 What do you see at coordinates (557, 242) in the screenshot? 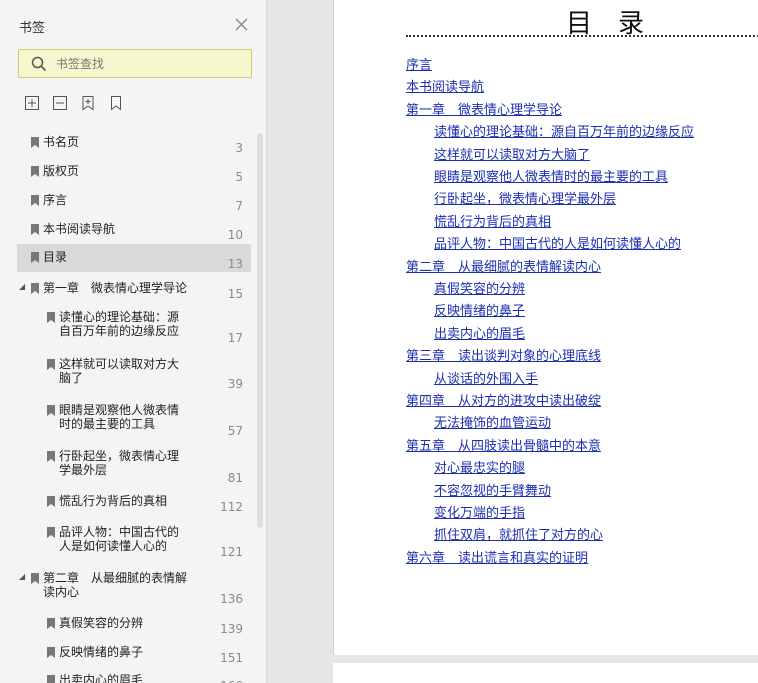
I see `toc-link: 品评人物：中国古代的人是如何读懂人心的` at bounding box center [557, 242].